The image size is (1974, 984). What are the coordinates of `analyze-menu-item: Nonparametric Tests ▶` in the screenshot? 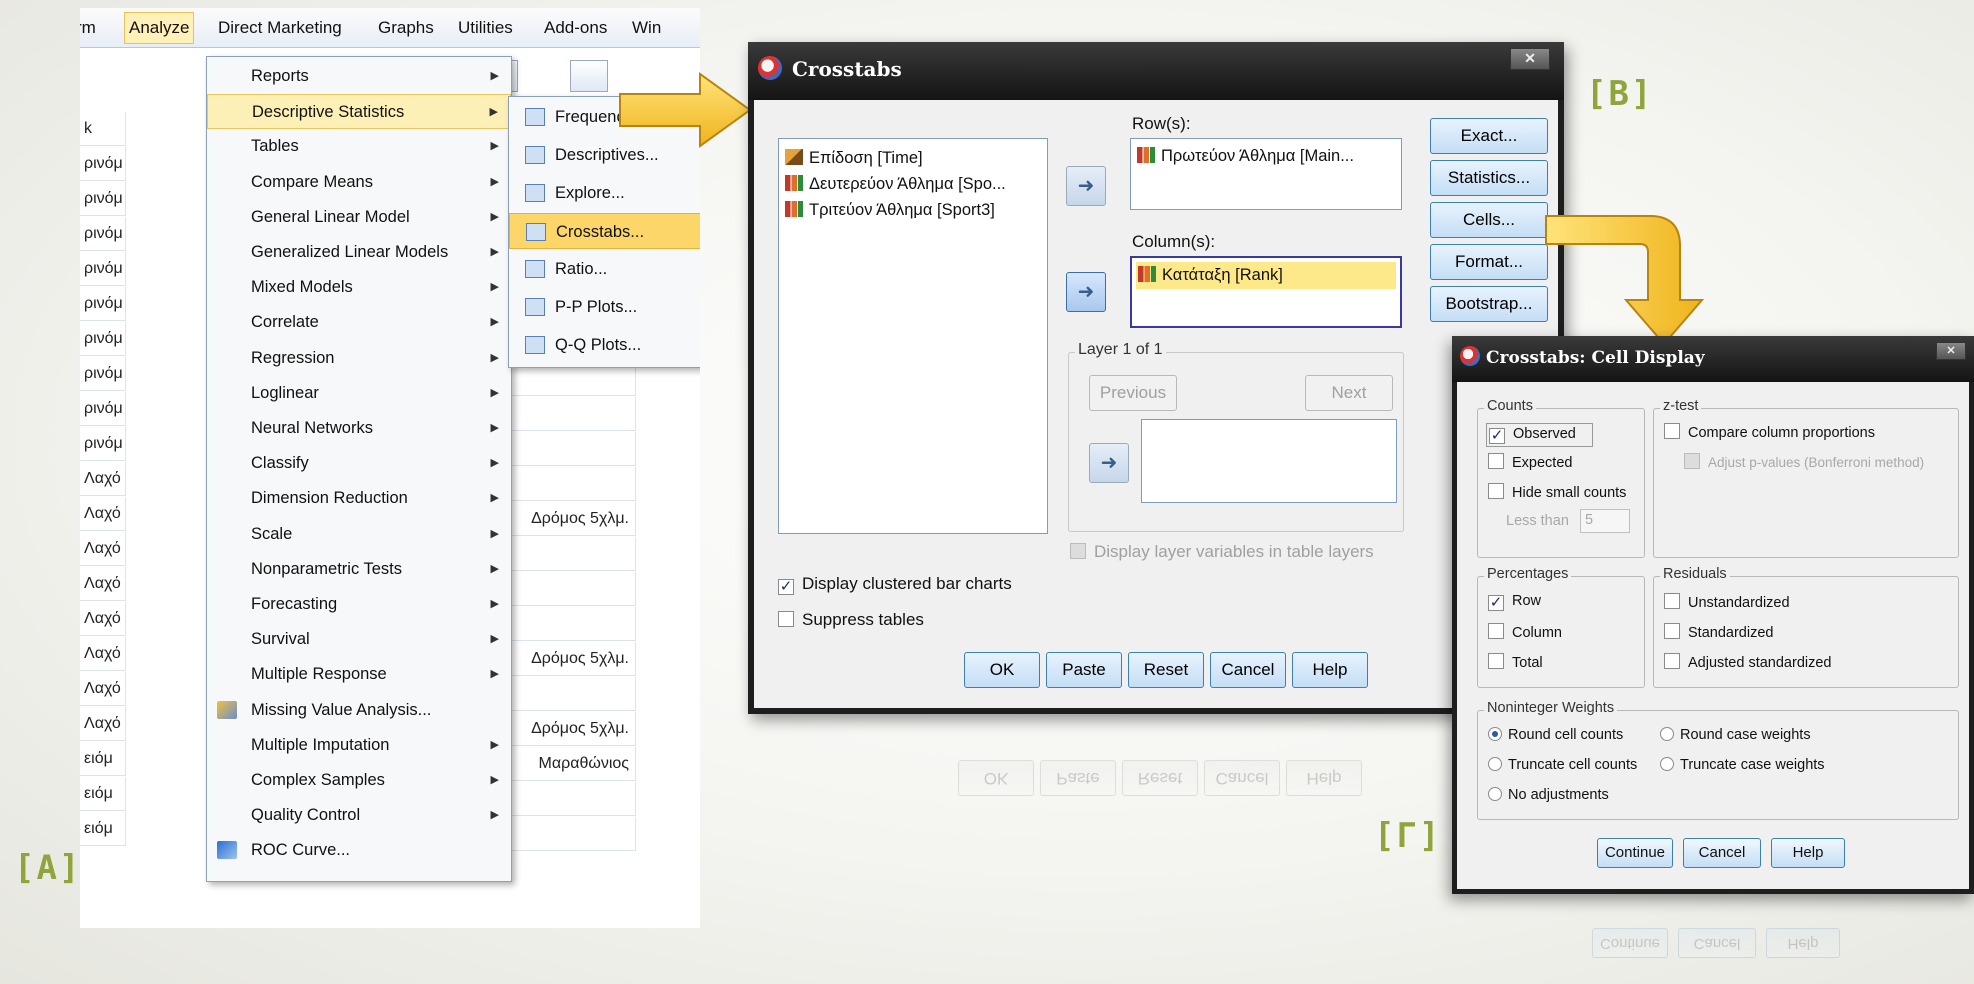 It's located at (359, 569).